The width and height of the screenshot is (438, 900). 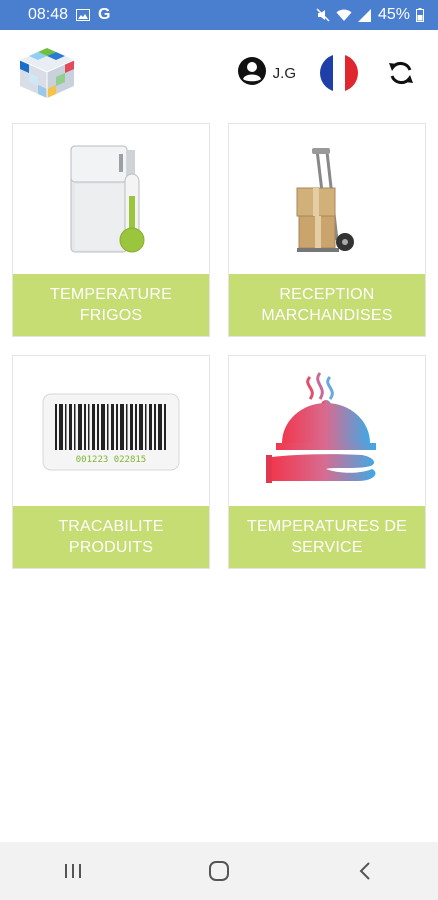 I want to click on recent-apps-icon, so click(x=73, y=871).